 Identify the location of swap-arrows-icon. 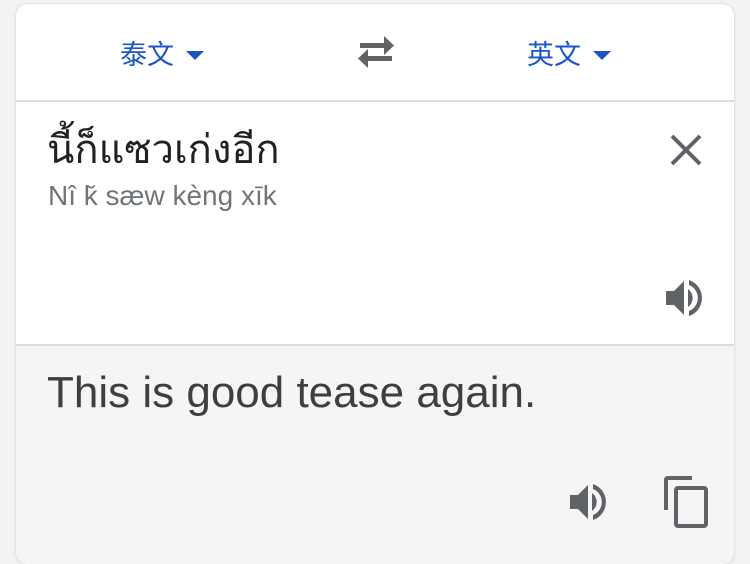
(376, 52).